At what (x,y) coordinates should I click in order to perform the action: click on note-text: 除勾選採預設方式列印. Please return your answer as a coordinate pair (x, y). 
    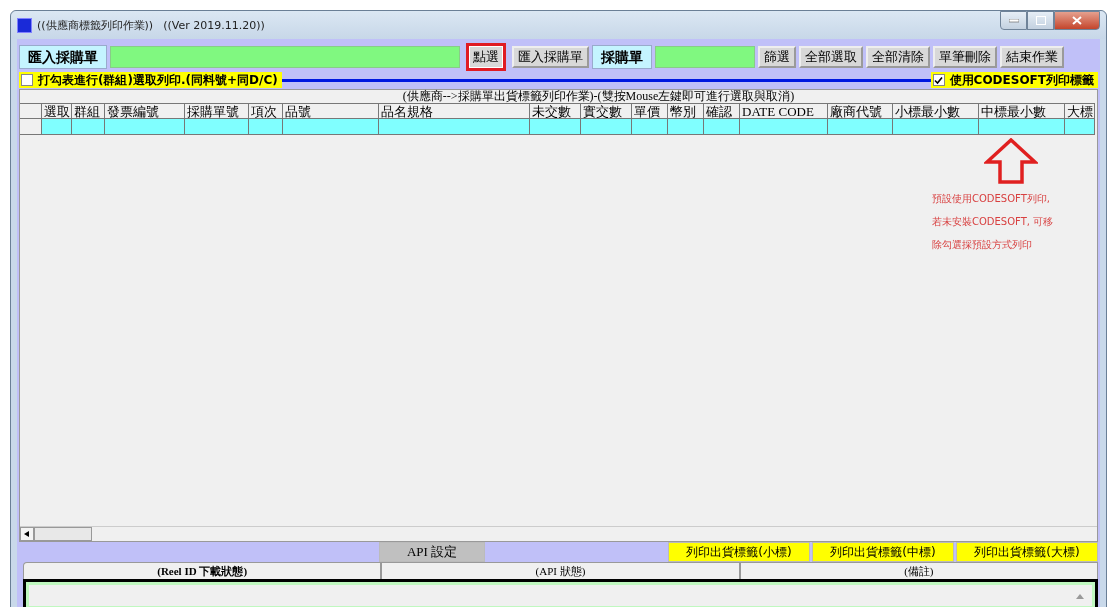
    Looking at the image, I should click on (982, 245).